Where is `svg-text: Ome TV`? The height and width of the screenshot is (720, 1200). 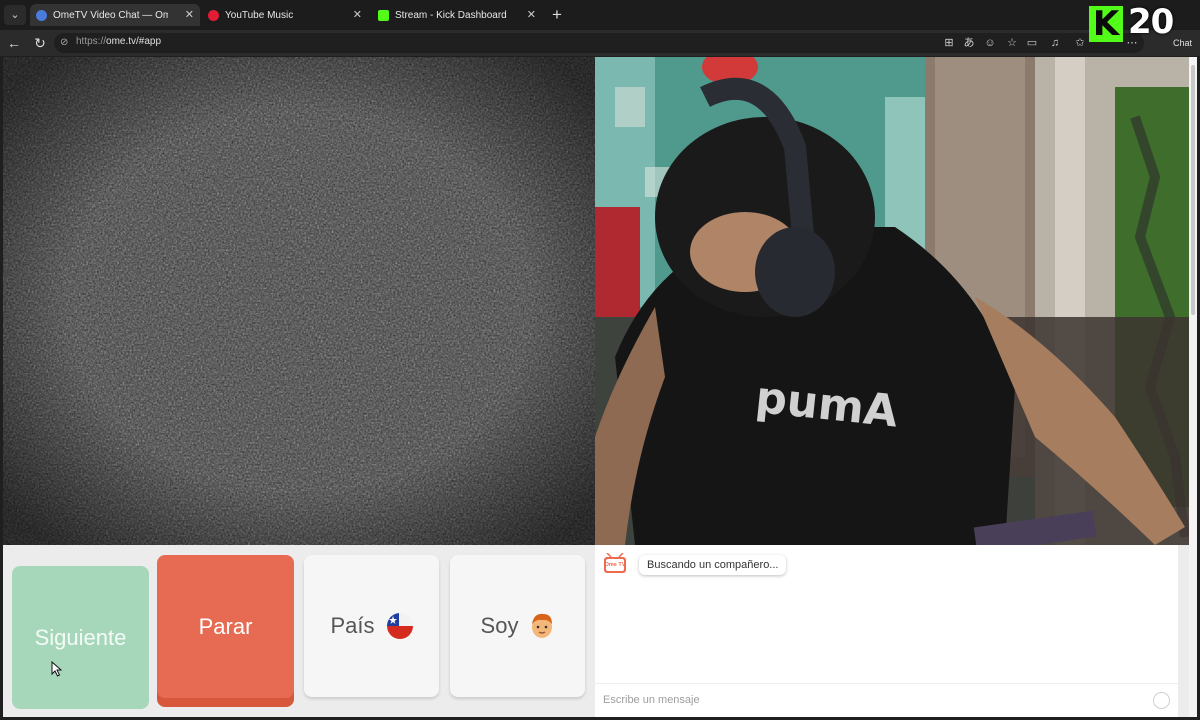
svg-text: Ome TV is located at coordinates (615, 565).